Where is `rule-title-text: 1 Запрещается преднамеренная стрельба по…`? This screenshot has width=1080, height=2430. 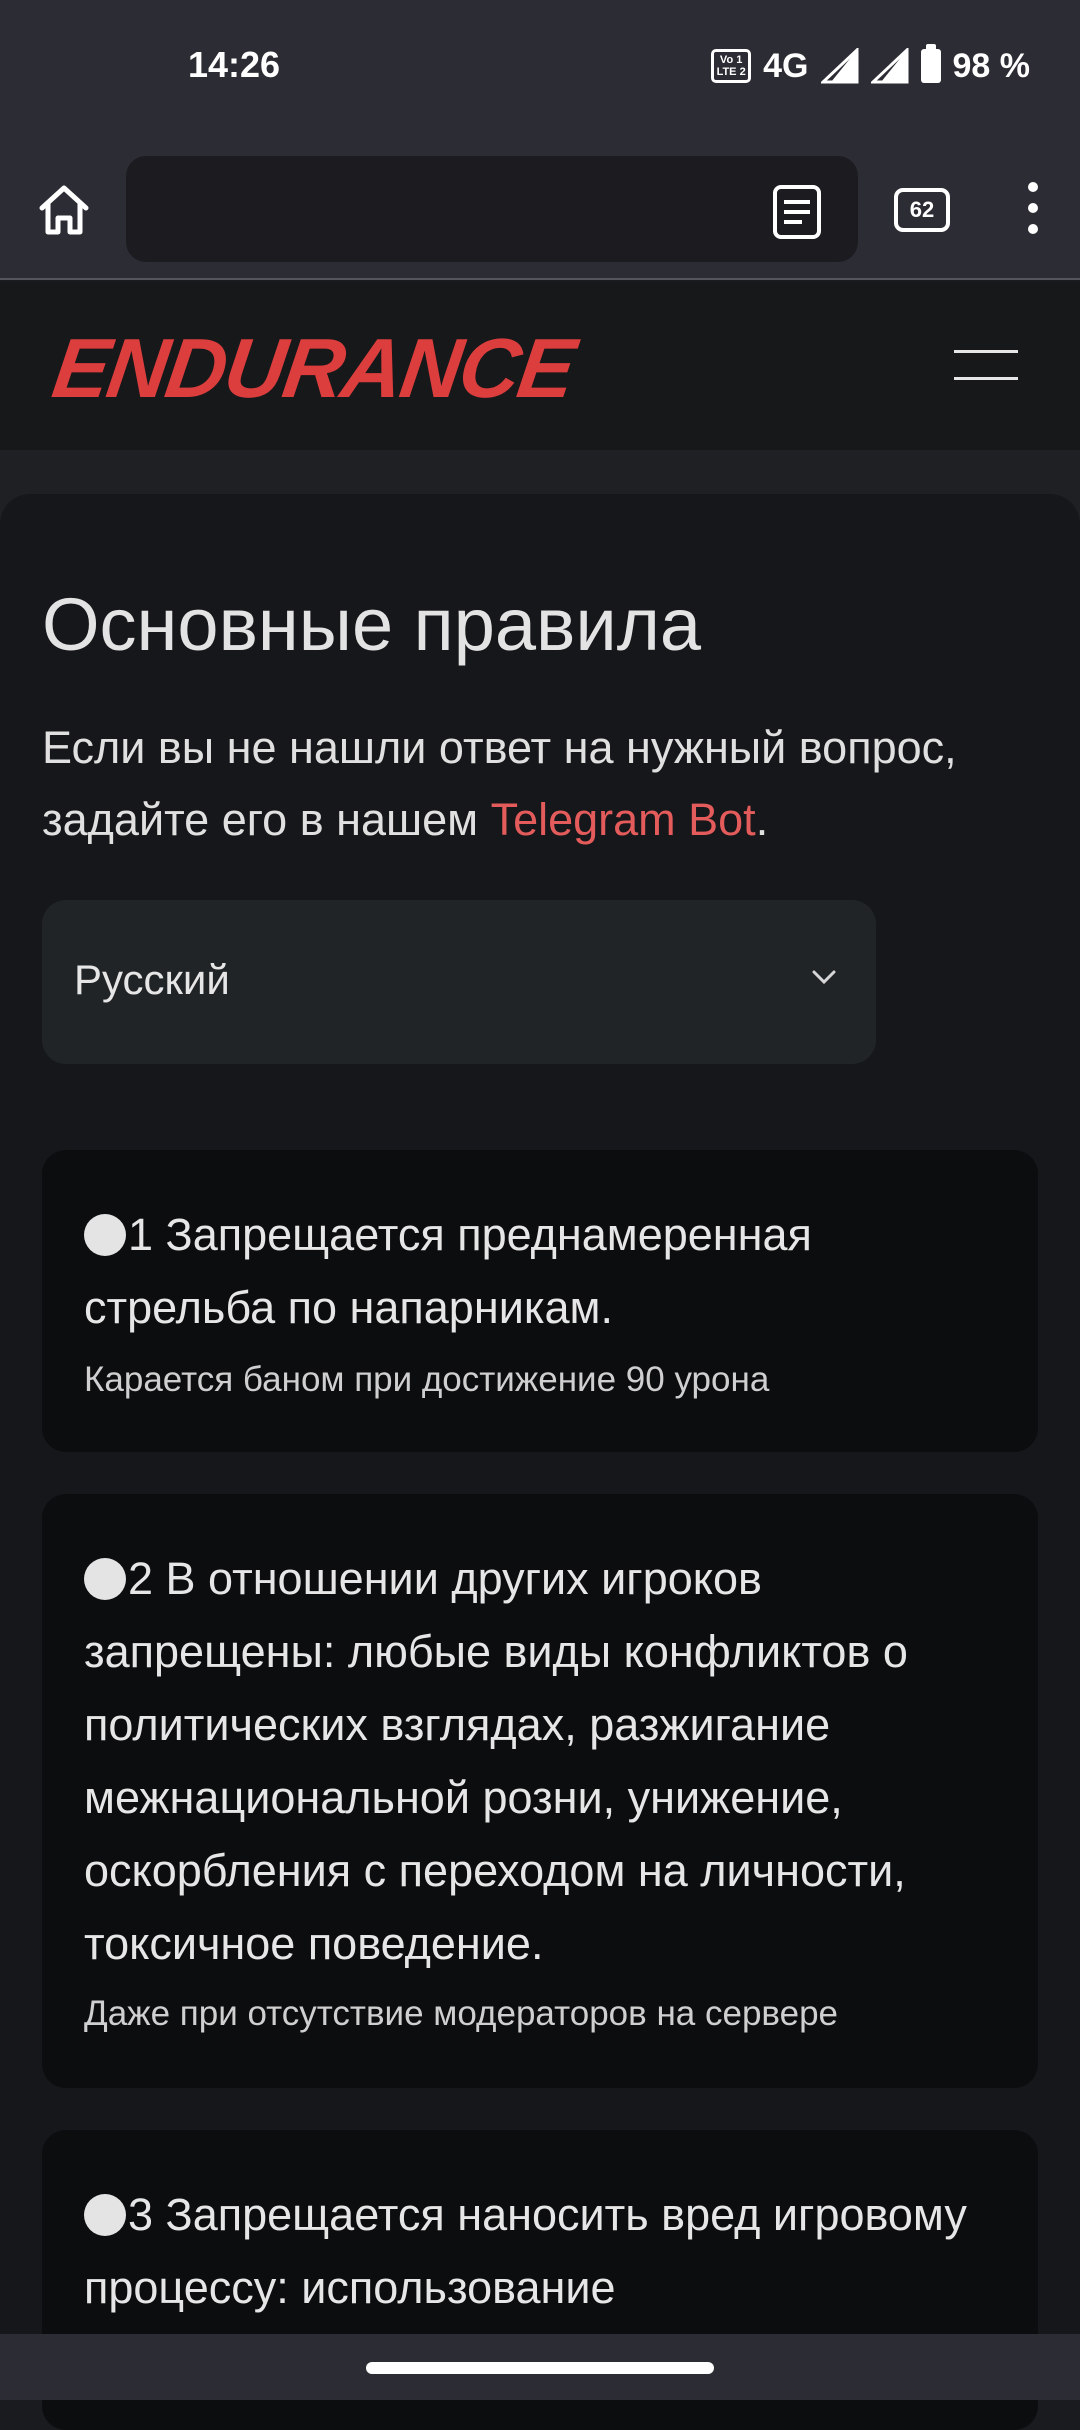 rule-title-text: 1 Запрещается преднамеренная стрельба по… is located at coordinates (448, 1271).